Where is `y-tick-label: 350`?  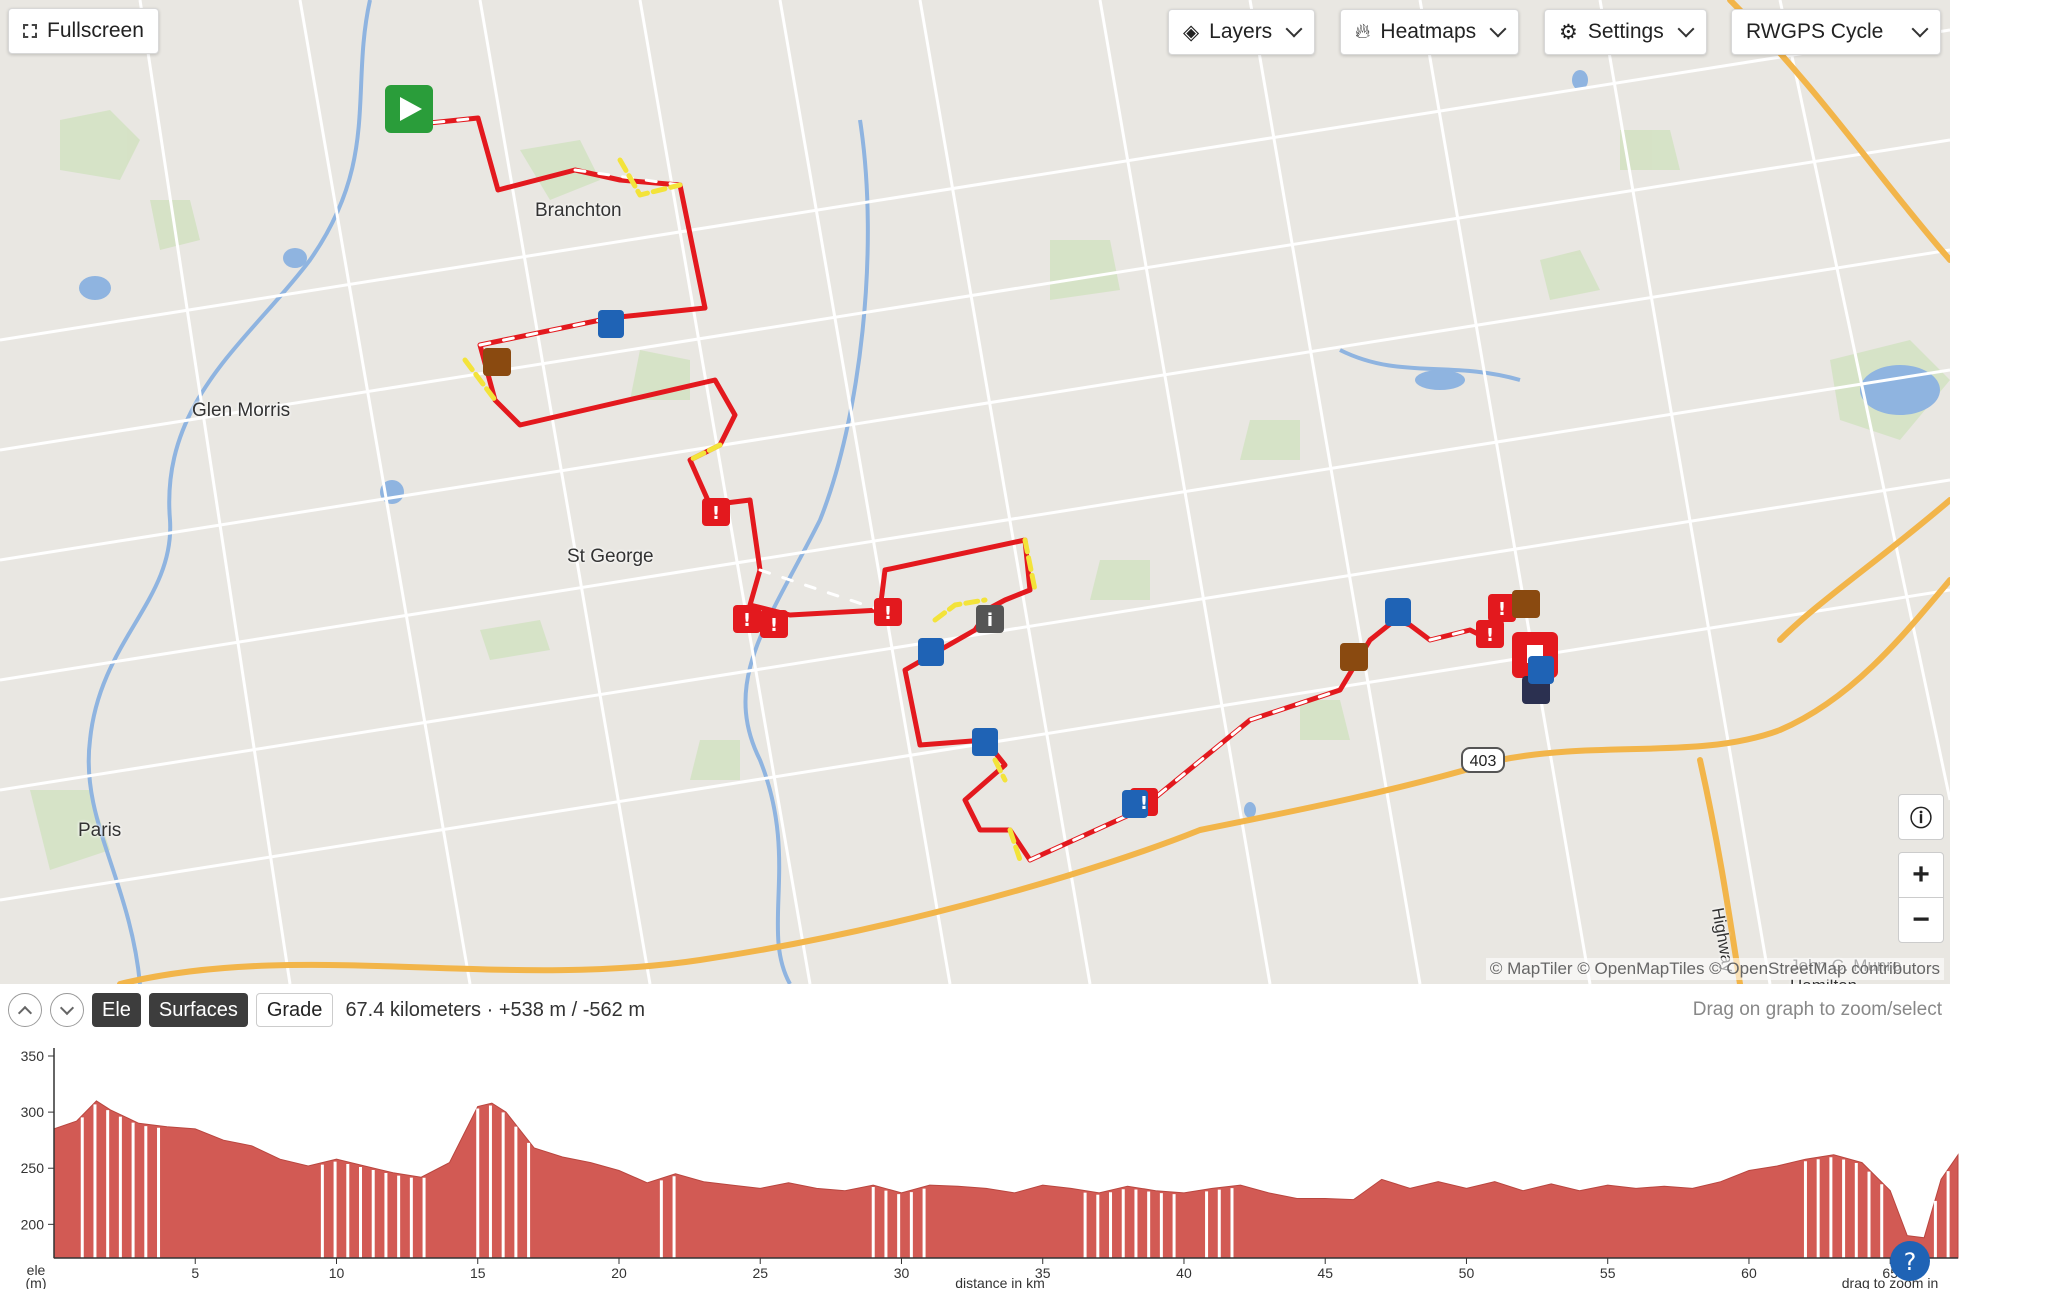 y-tick-label: 350 is located at coordinates (33, 1056).